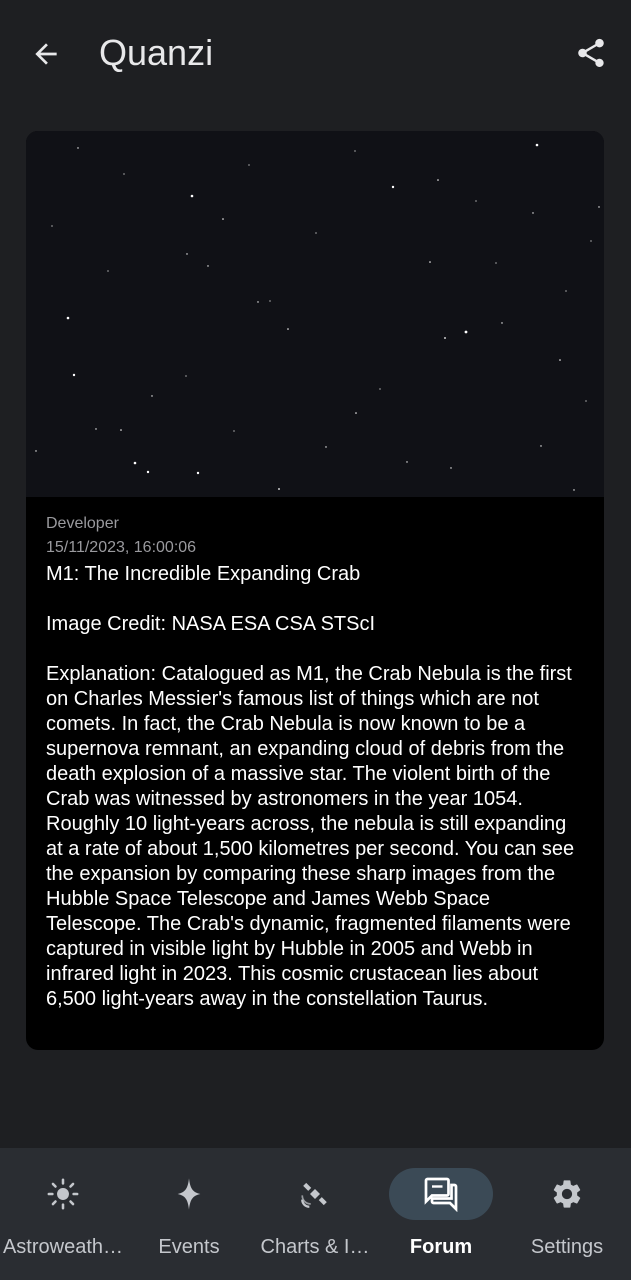  I want to click on arrow-back-icon, so click(46, 54).